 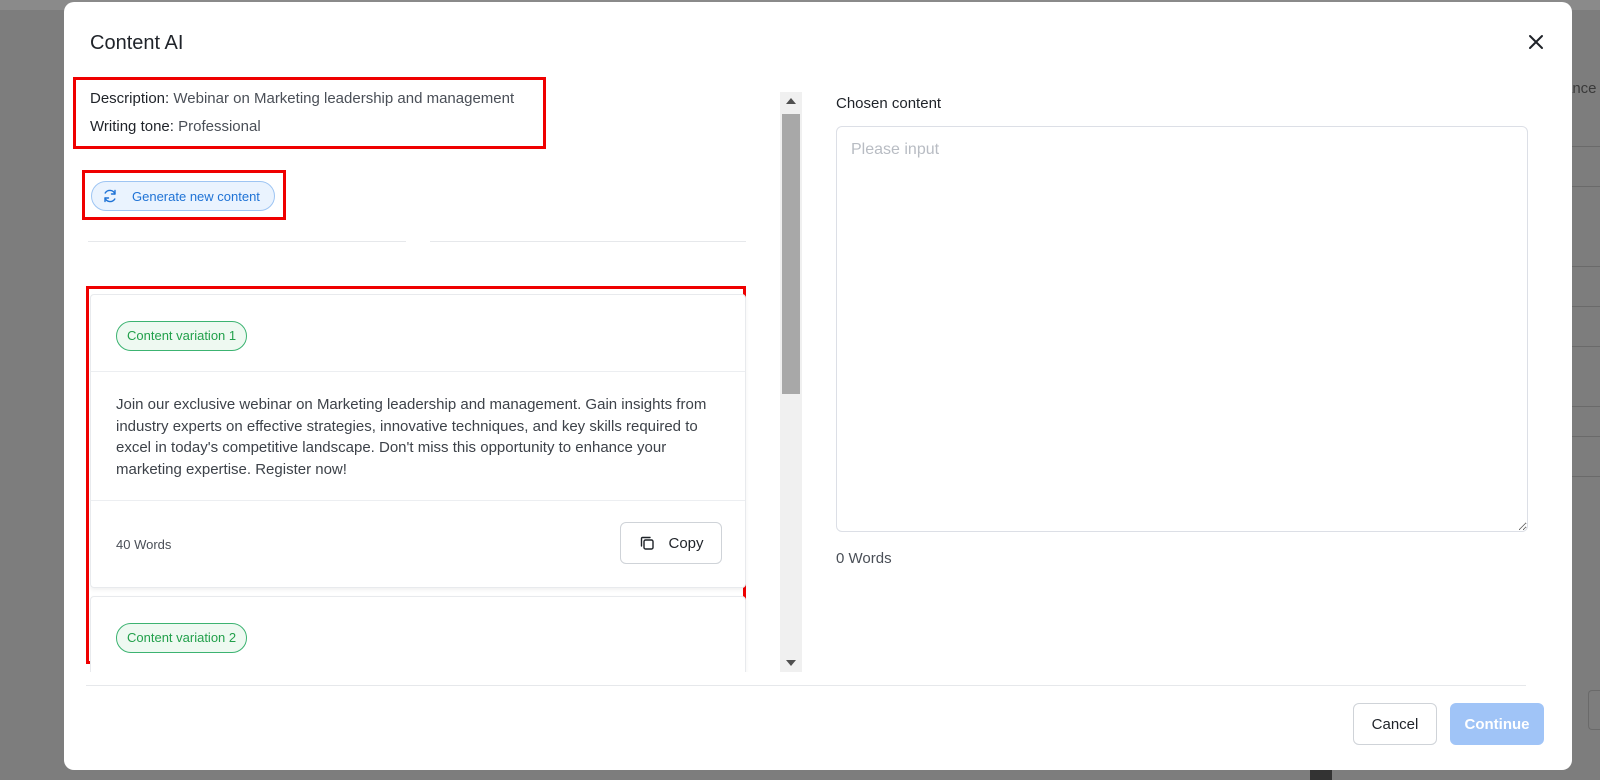 What do you see at coordinates (1321, 775) in the screenshot?
I see `background-dark-block` at bounding box center [1321, 775].